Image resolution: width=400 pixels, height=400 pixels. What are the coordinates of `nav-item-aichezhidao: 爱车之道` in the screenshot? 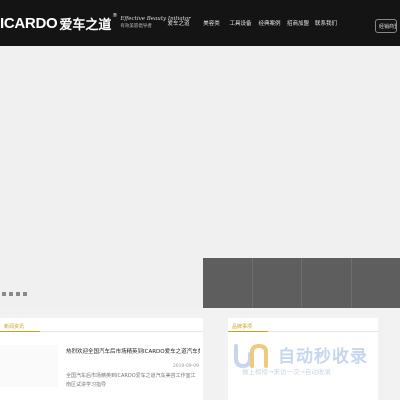 It's located at (178, 23).